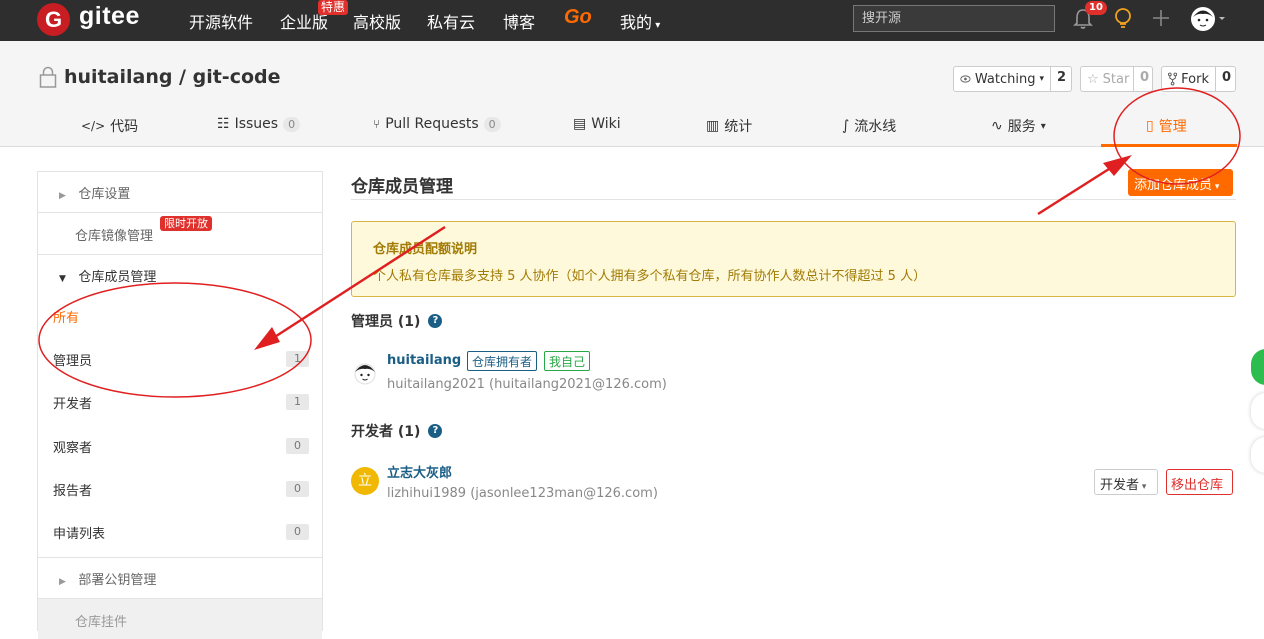 This screenshot has width=1264, height=639. I want to click on tab-stats: ▥ 统计, so click(729, 126).